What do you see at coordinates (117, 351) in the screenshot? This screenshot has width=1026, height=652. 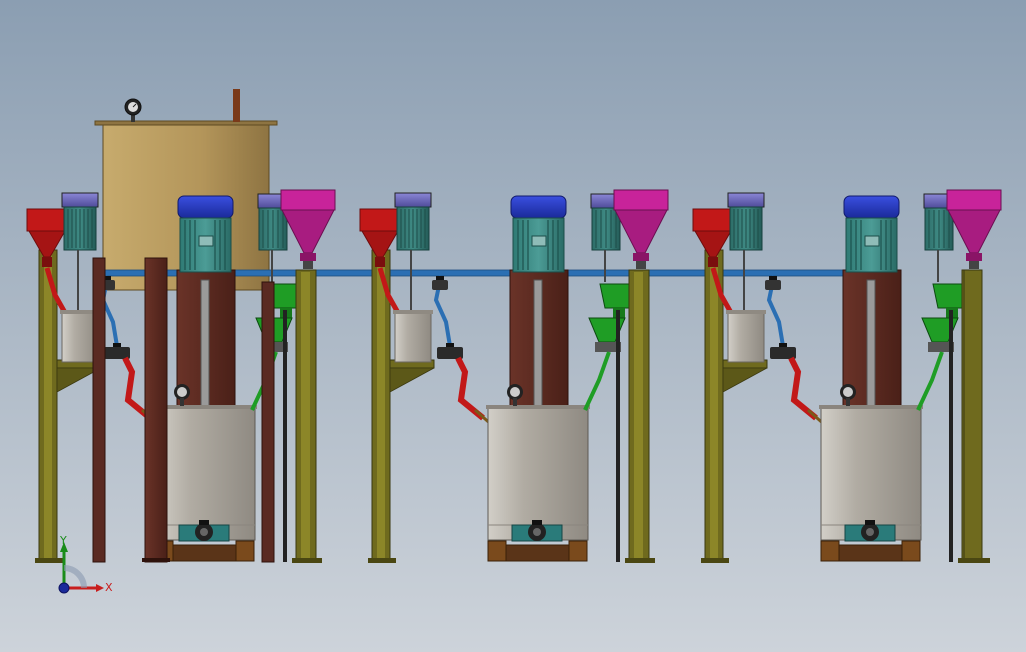 I see `valve-icon` at bounding box center [117, 351].